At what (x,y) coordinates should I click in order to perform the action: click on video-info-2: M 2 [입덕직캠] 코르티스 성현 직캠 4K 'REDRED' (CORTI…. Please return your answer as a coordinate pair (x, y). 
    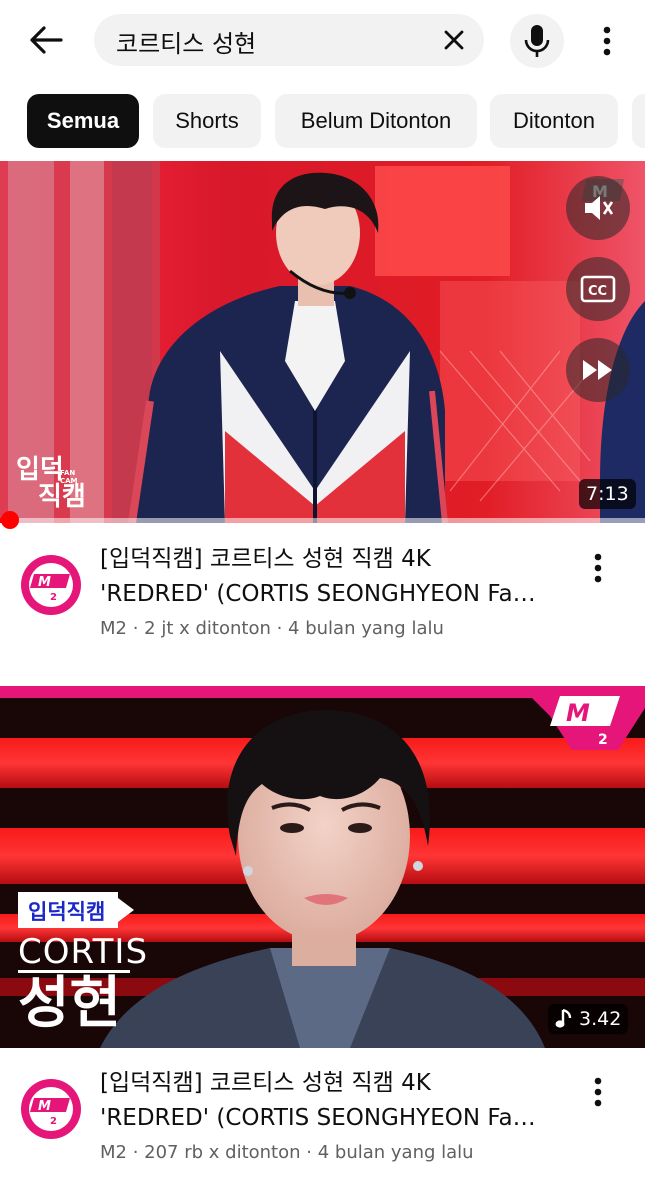
    Looking at the image, I should click on (322, 1121).